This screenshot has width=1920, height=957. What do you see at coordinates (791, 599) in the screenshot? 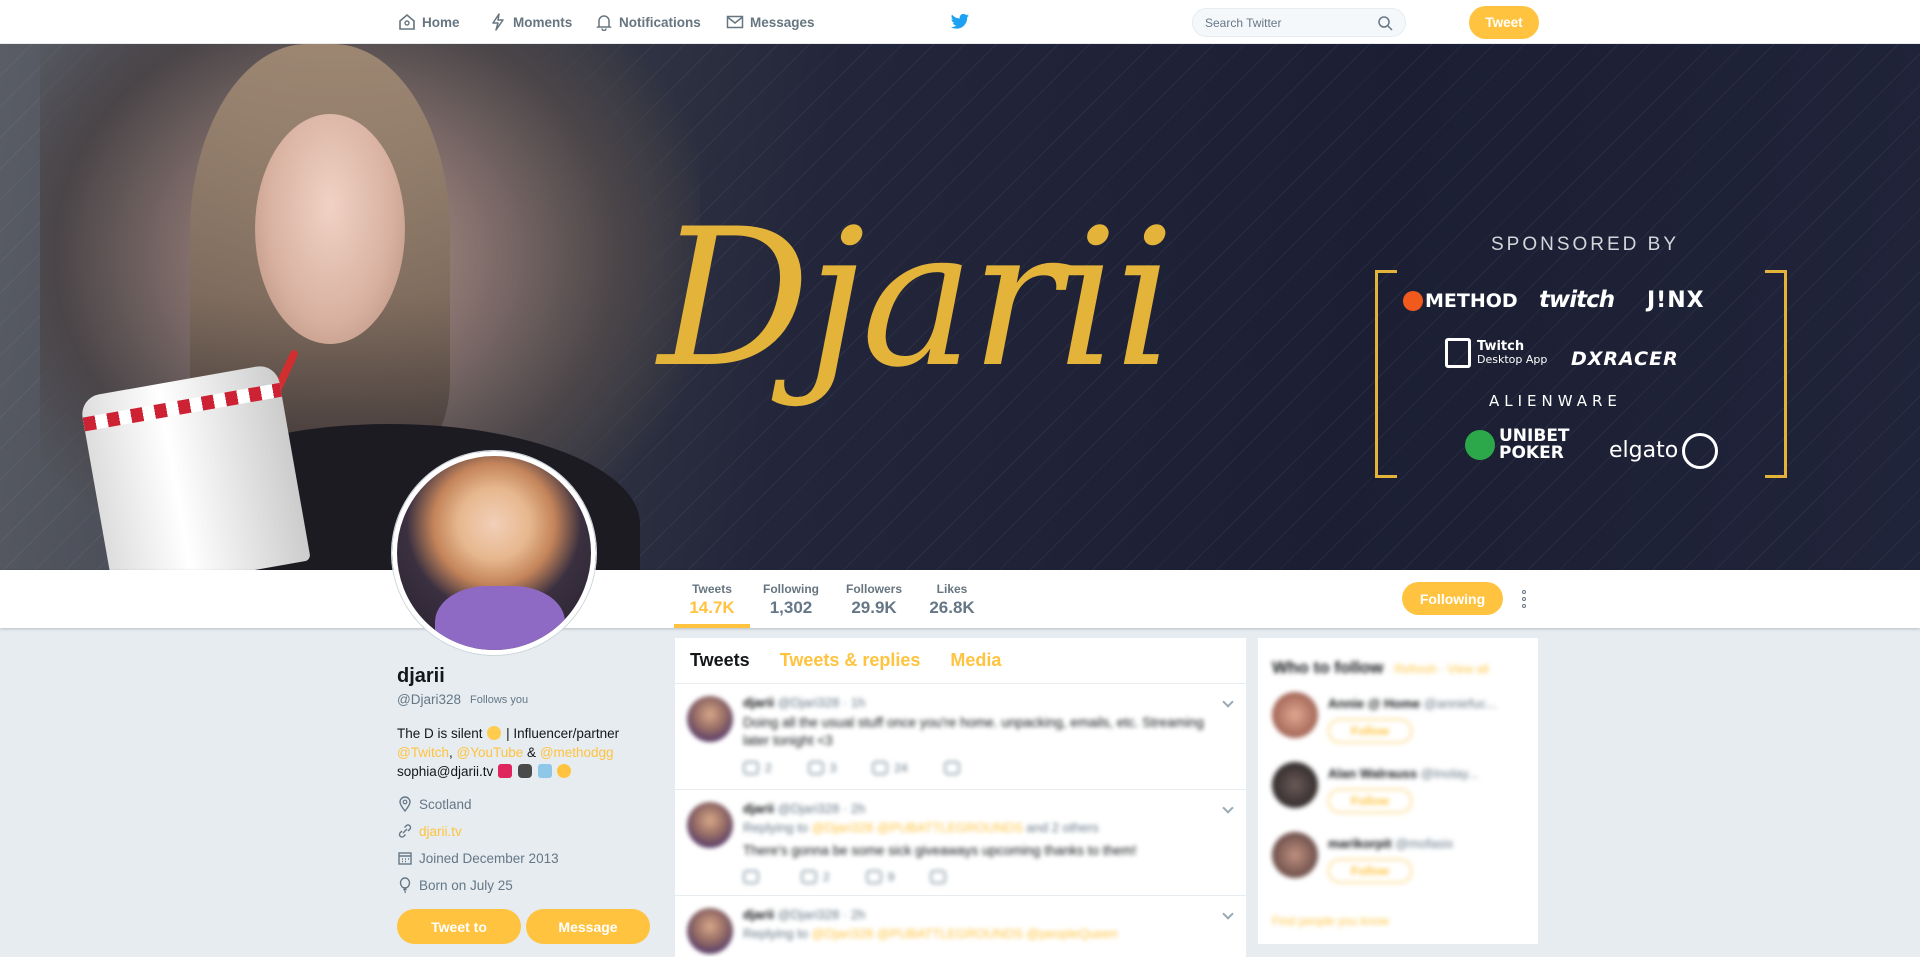
I see `stat-following: Following 1,302` at bounding box center [791, 599].